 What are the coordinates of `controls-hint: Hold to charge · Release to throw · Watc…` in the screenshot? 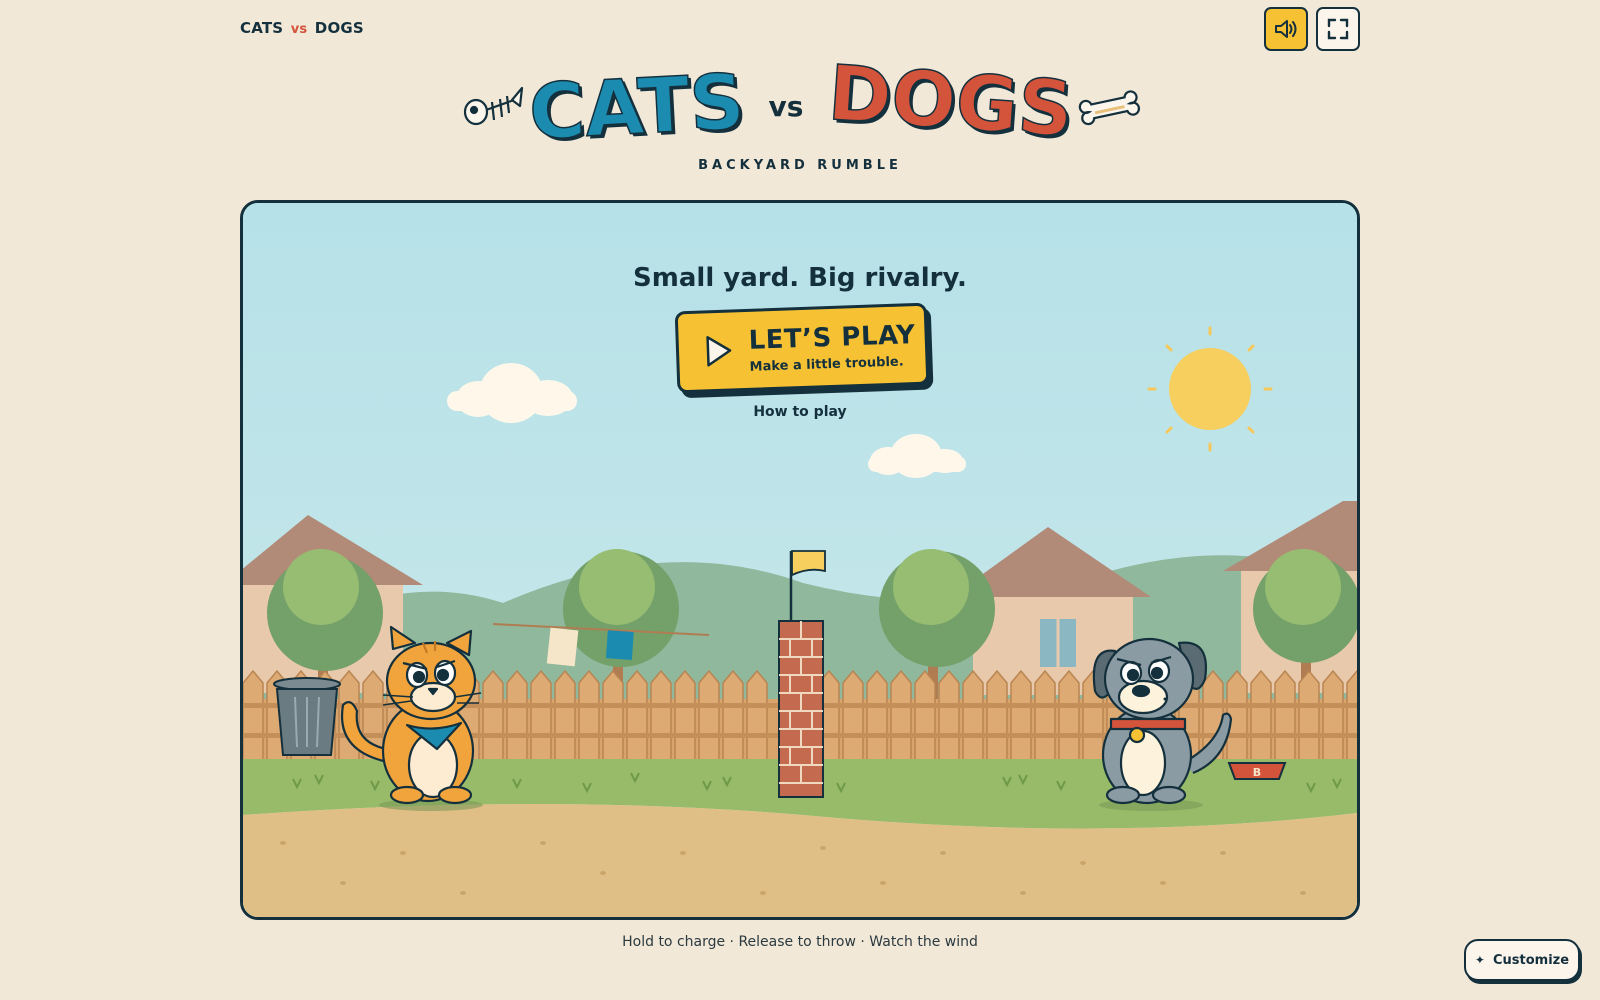 It's located at (800, 942).